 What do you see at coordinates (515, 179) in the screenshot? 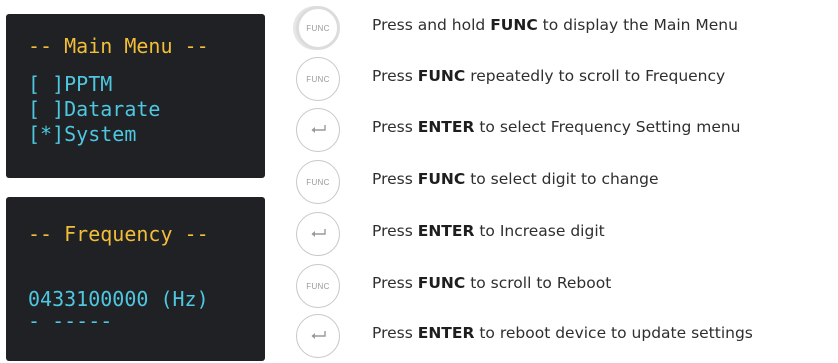
I see `step-4-text: Press FUNC to select digit to change` at bounding box center [515, 179].